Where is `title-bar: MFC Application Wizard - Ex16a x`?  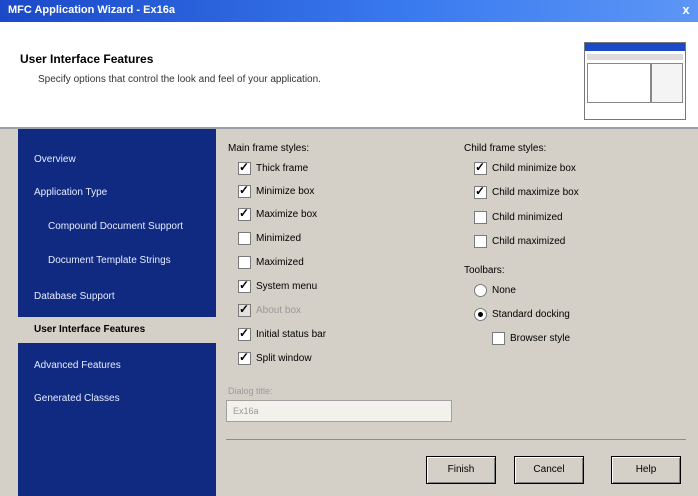
title-bar: MFC Application Wizard - Ex16a x is located at coordinates (349, 11).